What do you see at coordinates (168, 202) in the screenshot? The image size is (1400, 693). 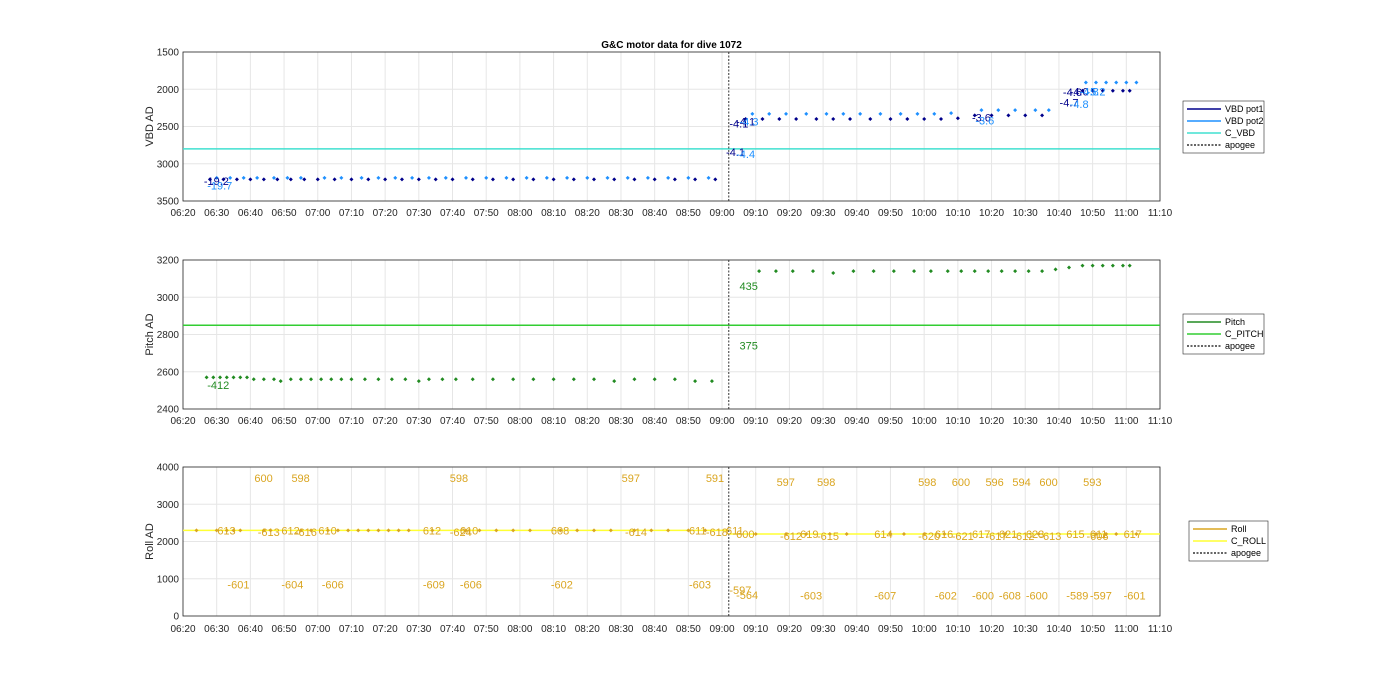 I see `y-tick-label: 3500` at bounding box center [168, 202].